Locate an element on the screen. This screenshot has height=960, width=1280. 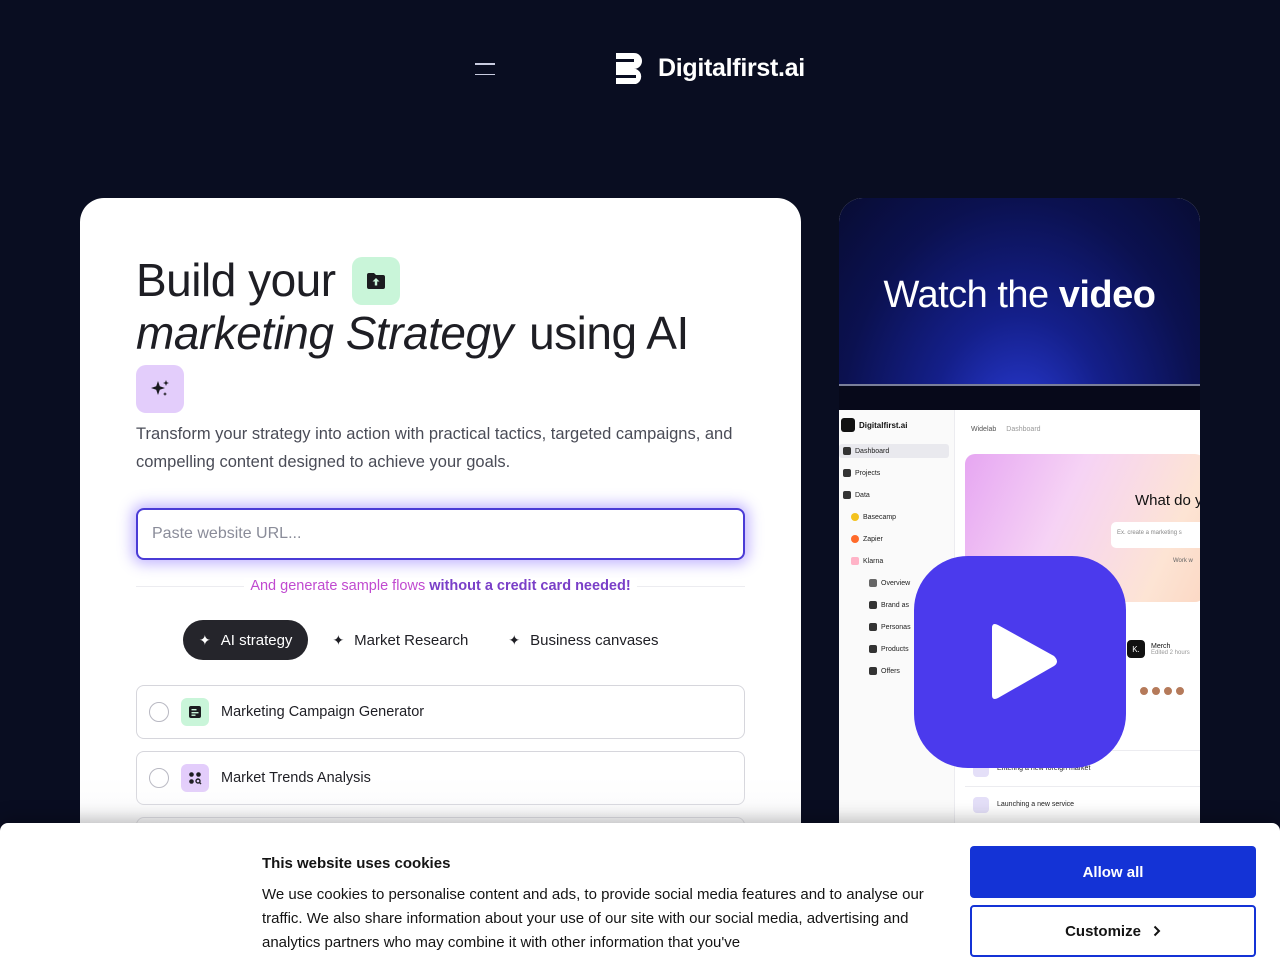
app-side-item: Dashboard is located at coordinates (894, 451).